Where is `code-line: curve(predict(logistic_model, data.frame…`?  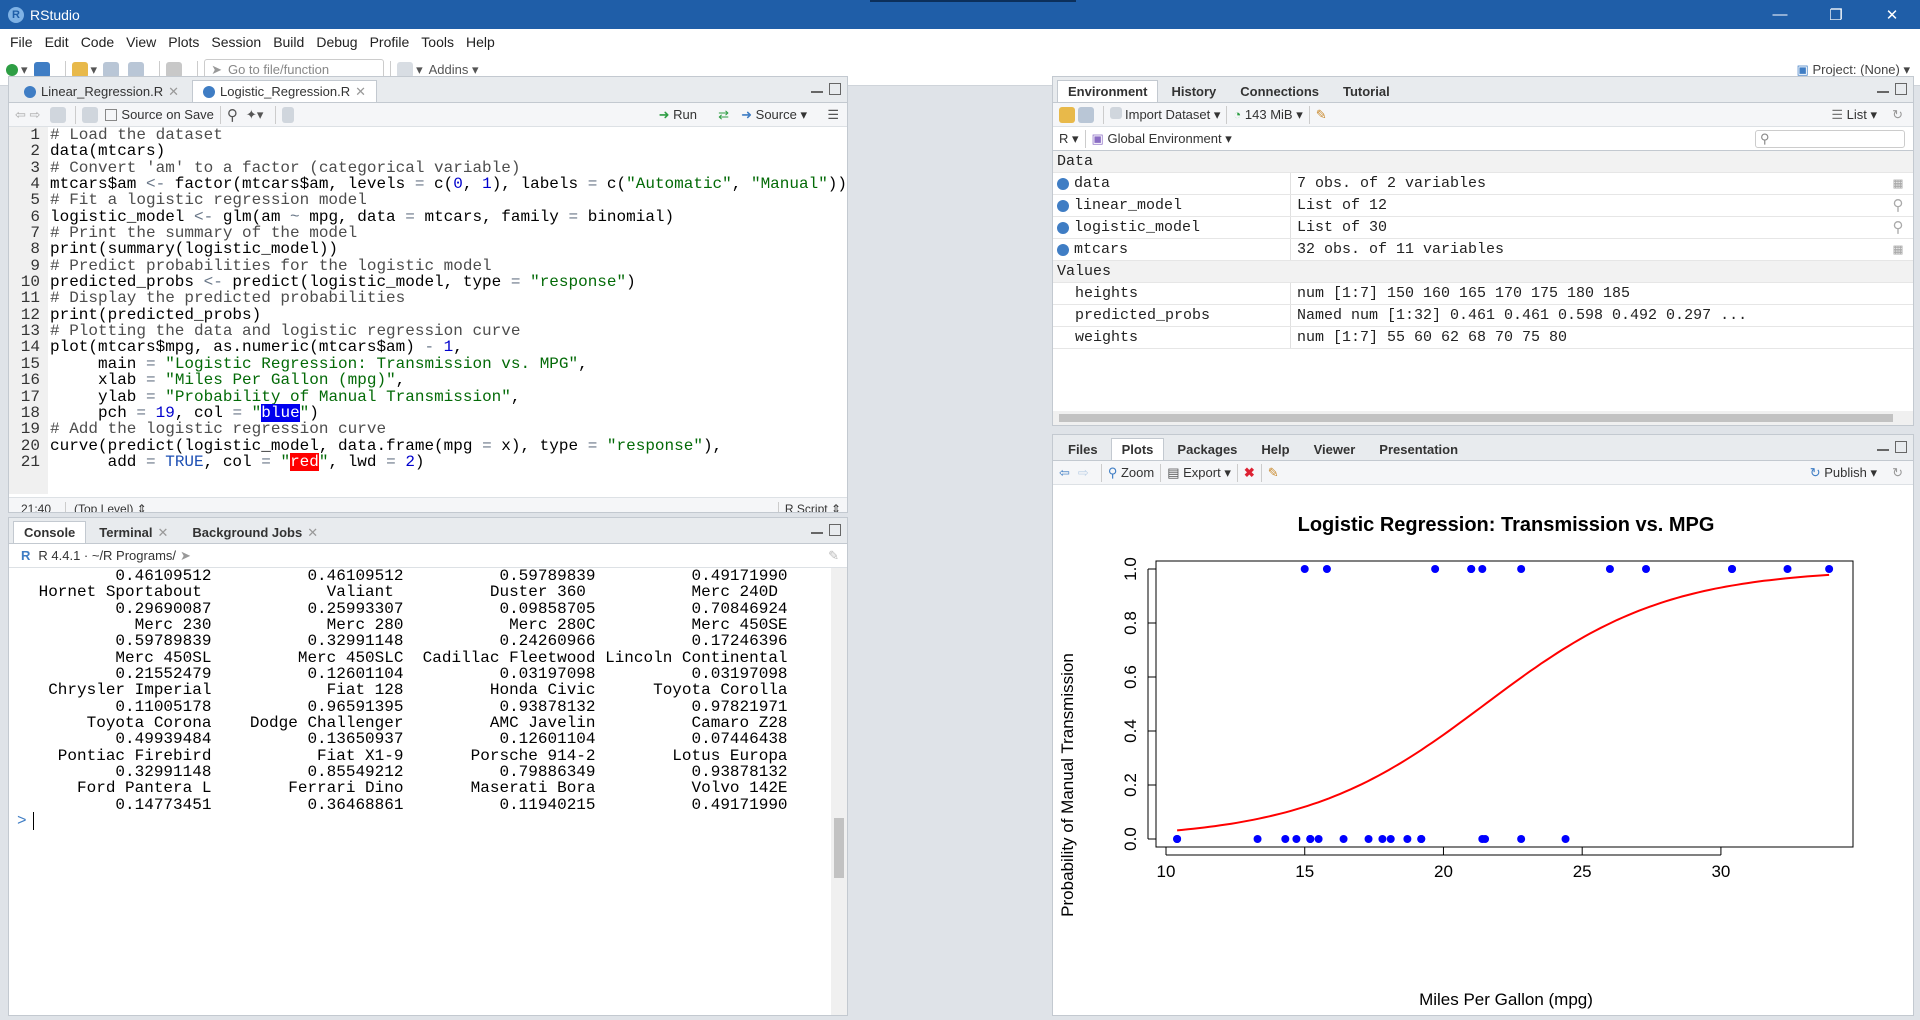
code-line: curve(predict(logistic_model, data.frame… is located at coordinates (448, 445).